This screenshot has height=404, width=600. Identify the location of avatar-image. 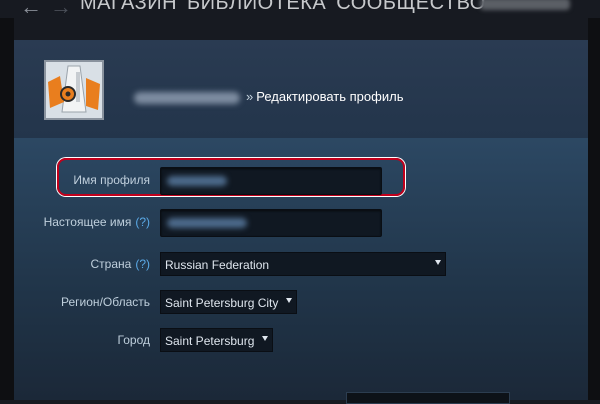
(74, 90).